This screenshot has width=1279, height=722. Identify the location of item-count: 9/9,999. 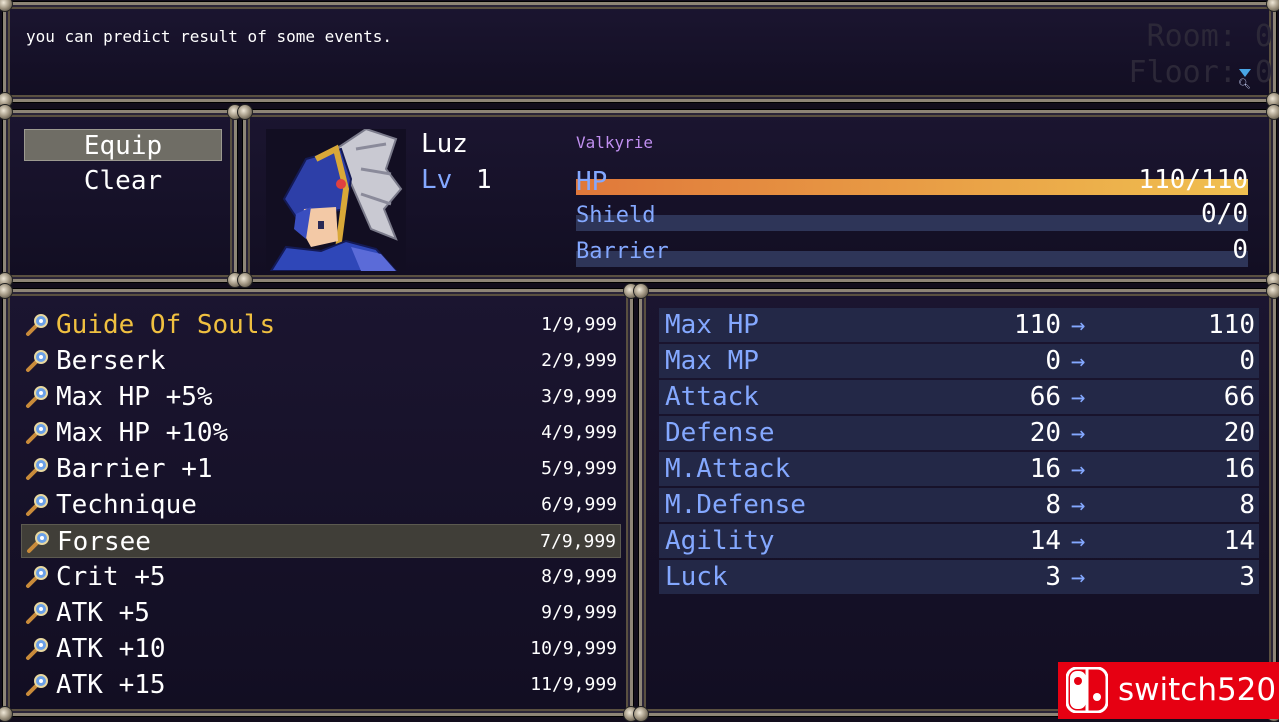
(579, 612).